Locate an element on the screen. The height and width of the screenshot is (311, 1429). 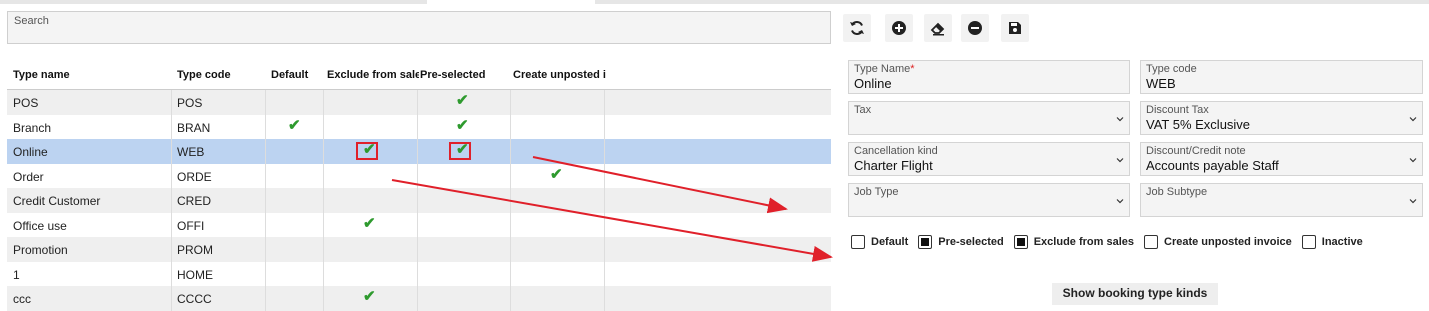
job-type-label: Job Type is located at coordinates (876, 192).